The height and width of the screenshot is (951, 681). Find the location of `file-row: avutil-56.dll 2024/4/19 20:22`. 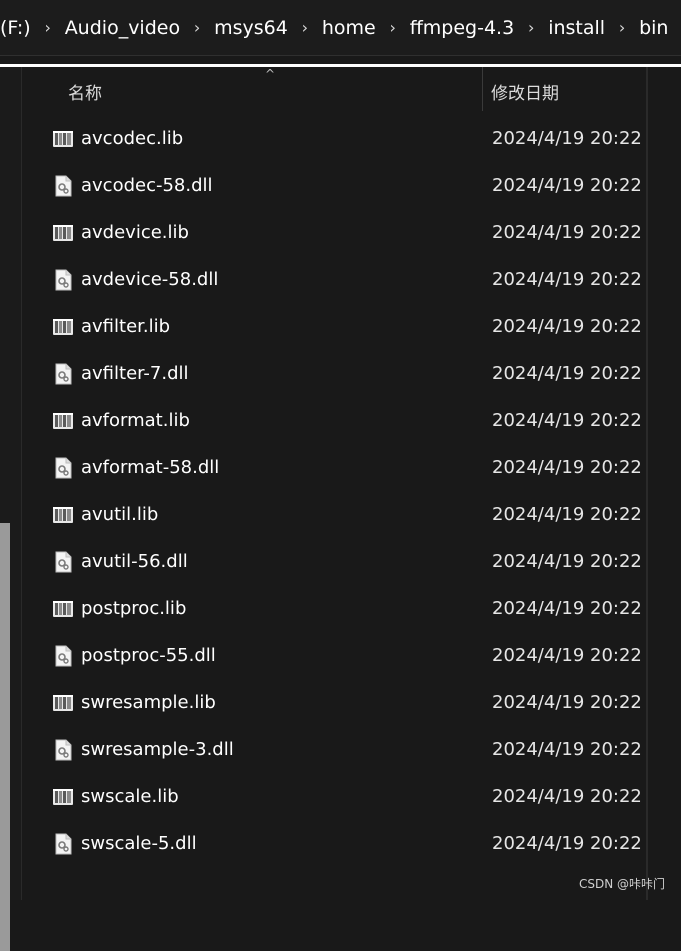

file-row: avutil-56.dll 2024/4/19 20:22 is located at coordinates (334, 562).